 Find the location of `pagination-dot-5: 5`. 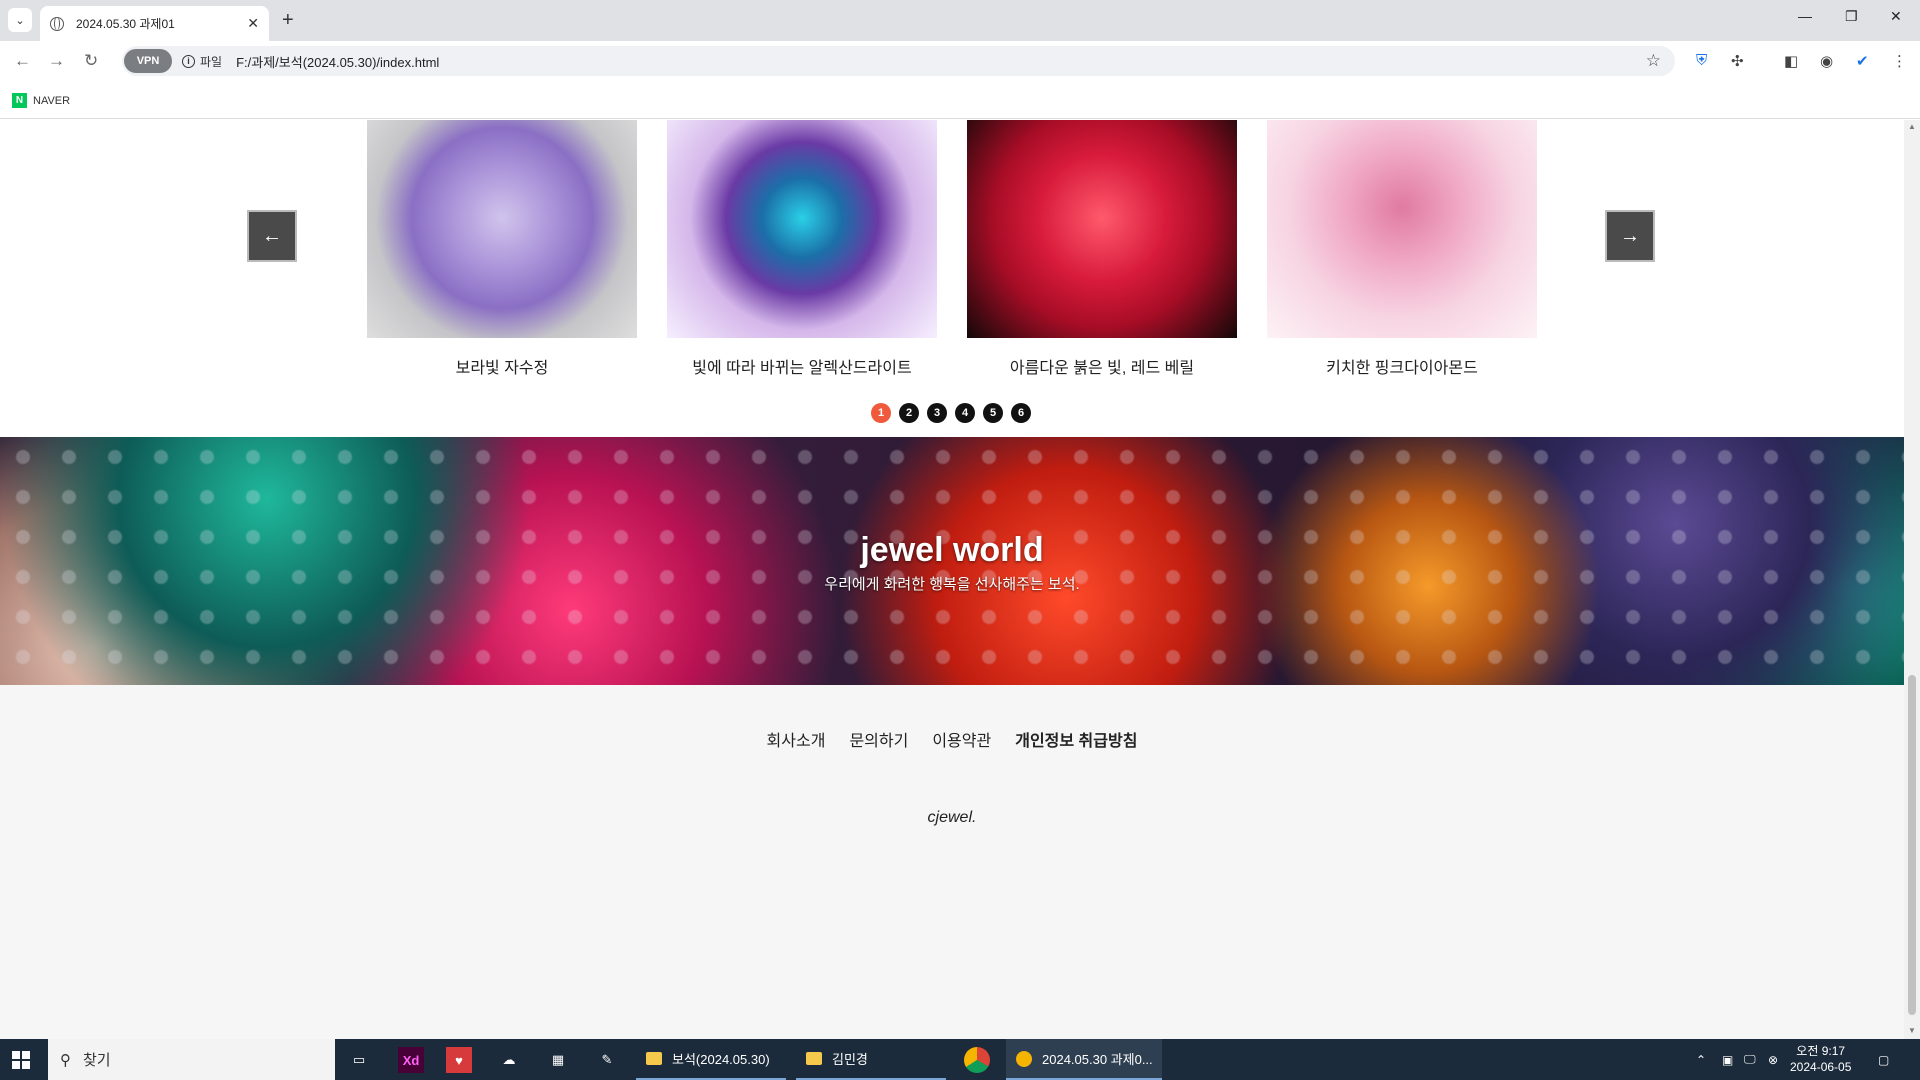

pagination-dot-5: 5 is located at coordinates (993, 413).